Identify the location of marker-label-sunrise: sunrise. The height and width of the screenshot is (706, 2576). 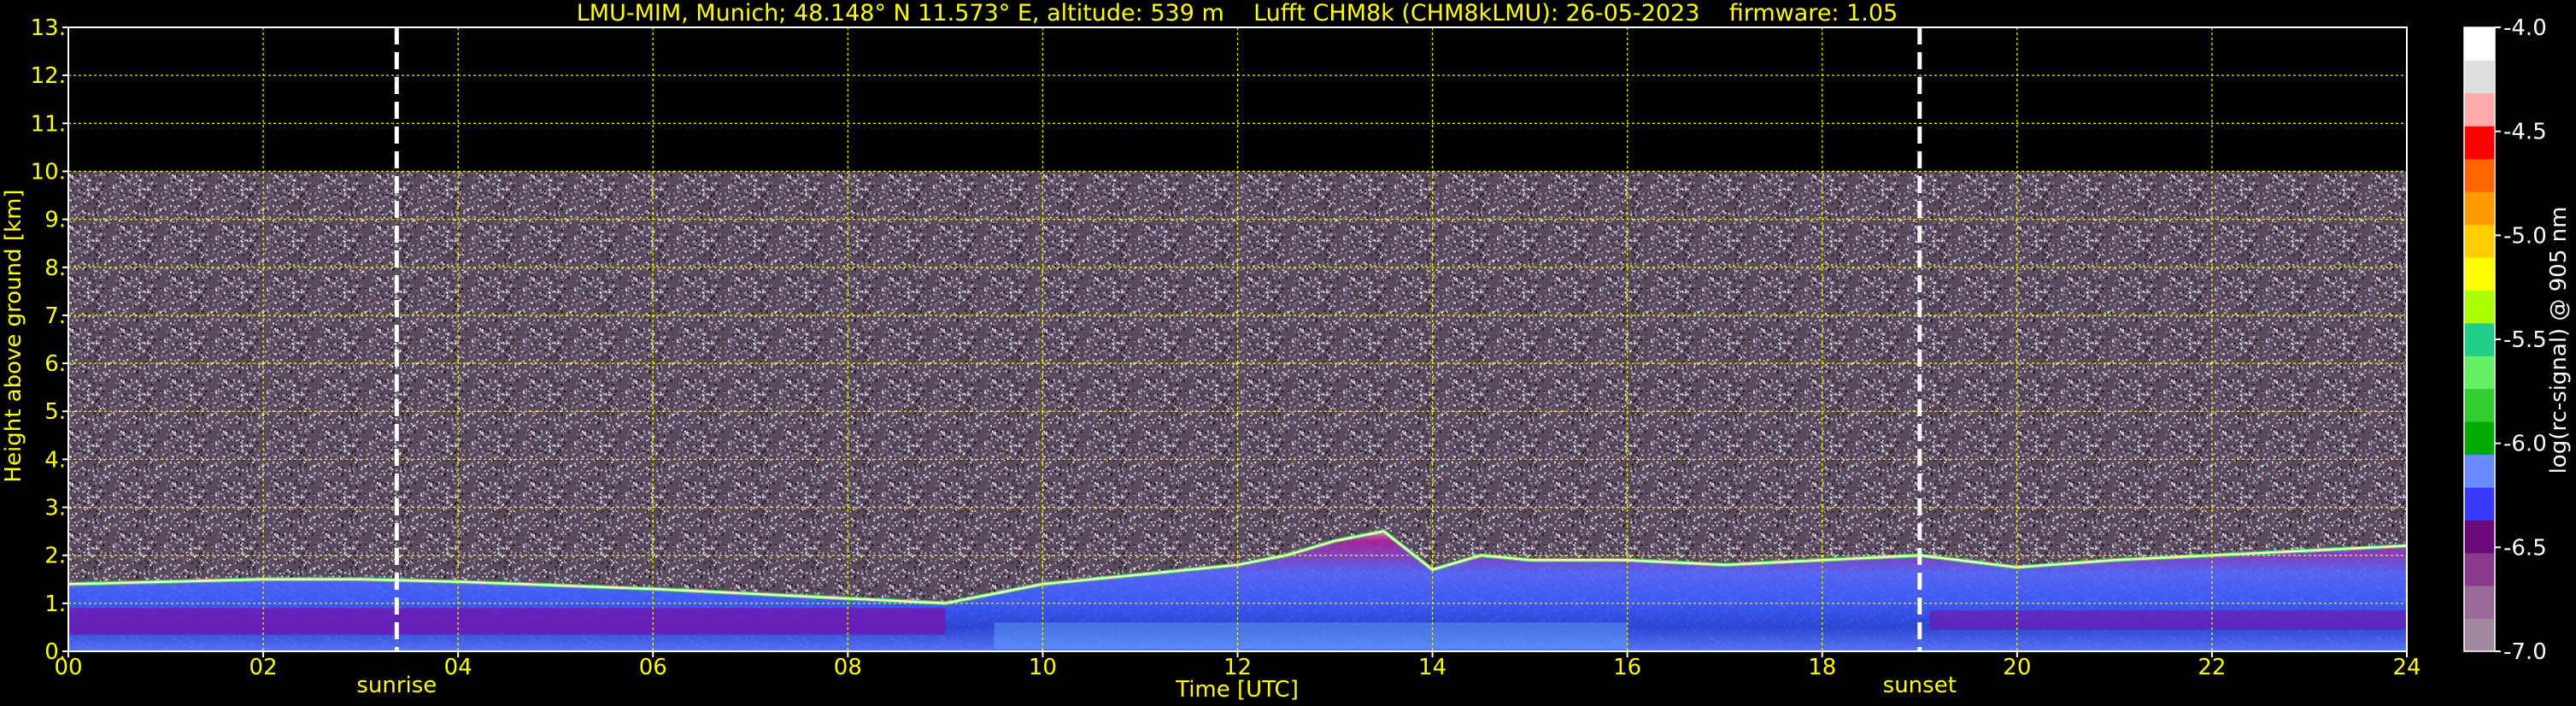
(396, 685).